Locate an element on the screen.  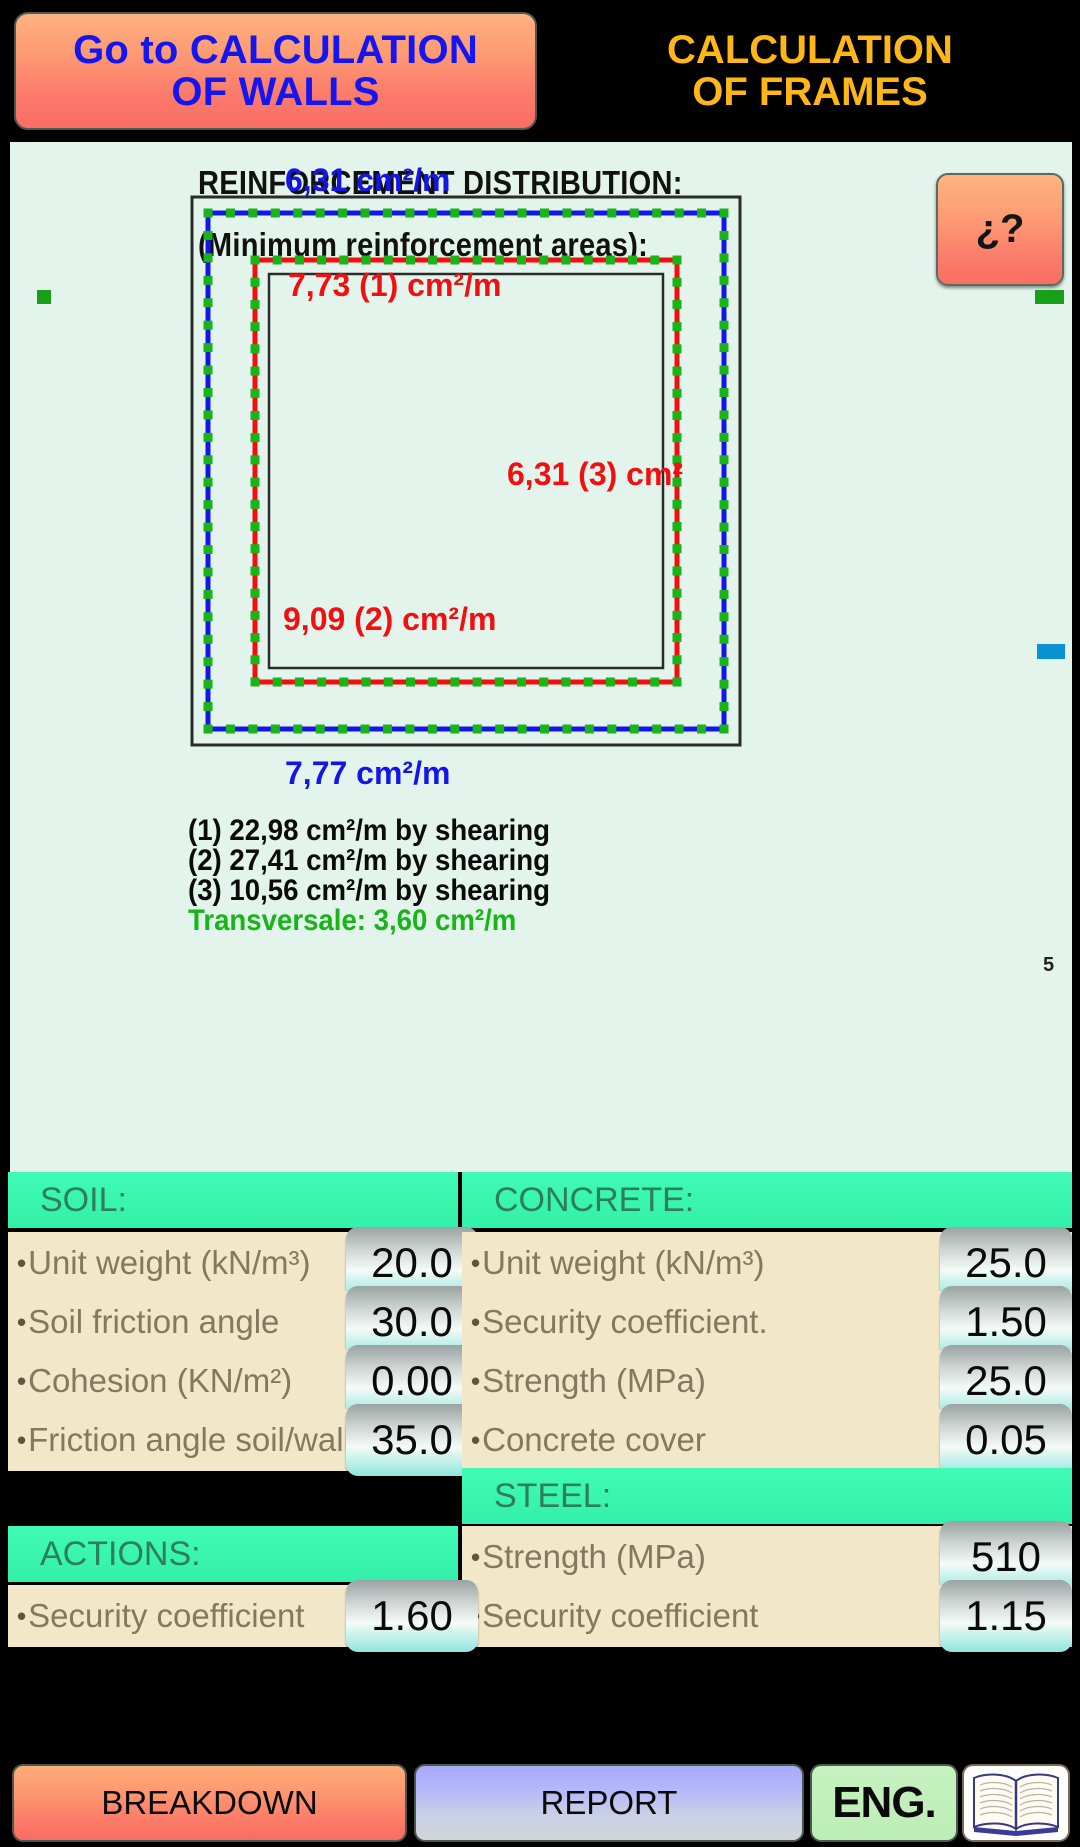
page-title: CALCULATION OF FRAMES is located at coordinates (810, 71).